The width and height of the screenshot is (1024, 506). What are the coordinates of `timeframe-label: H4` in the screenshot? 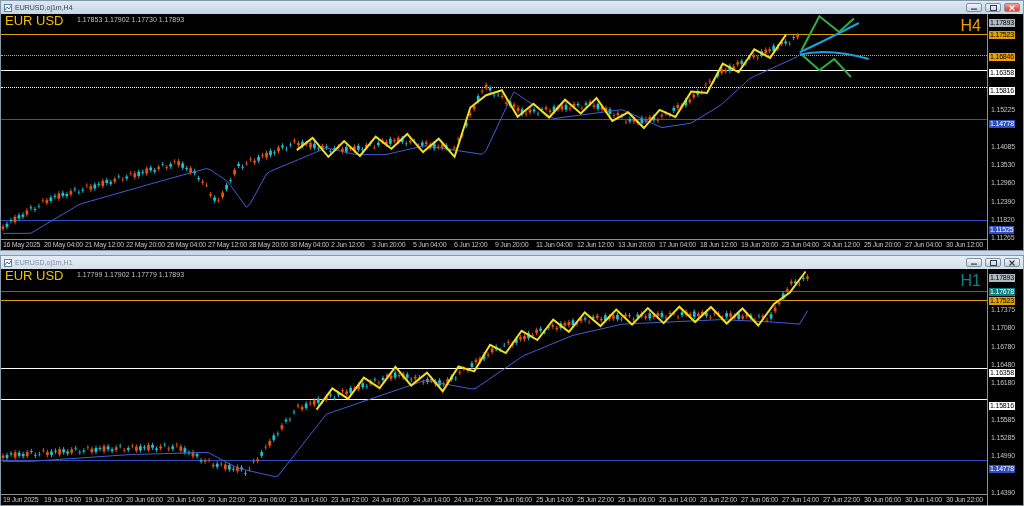 It's located at (970, 26).